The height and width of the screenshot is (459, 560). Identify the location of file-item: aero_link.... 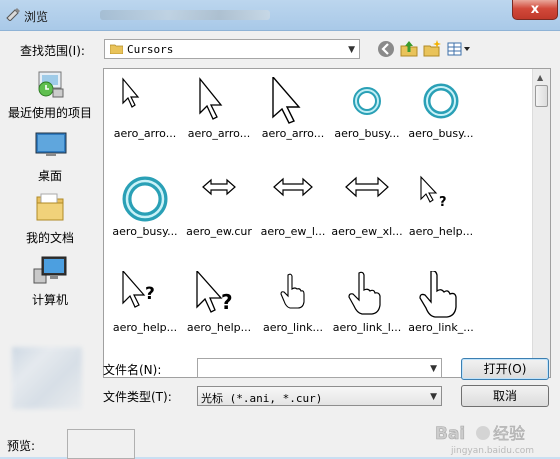
(293, 315).